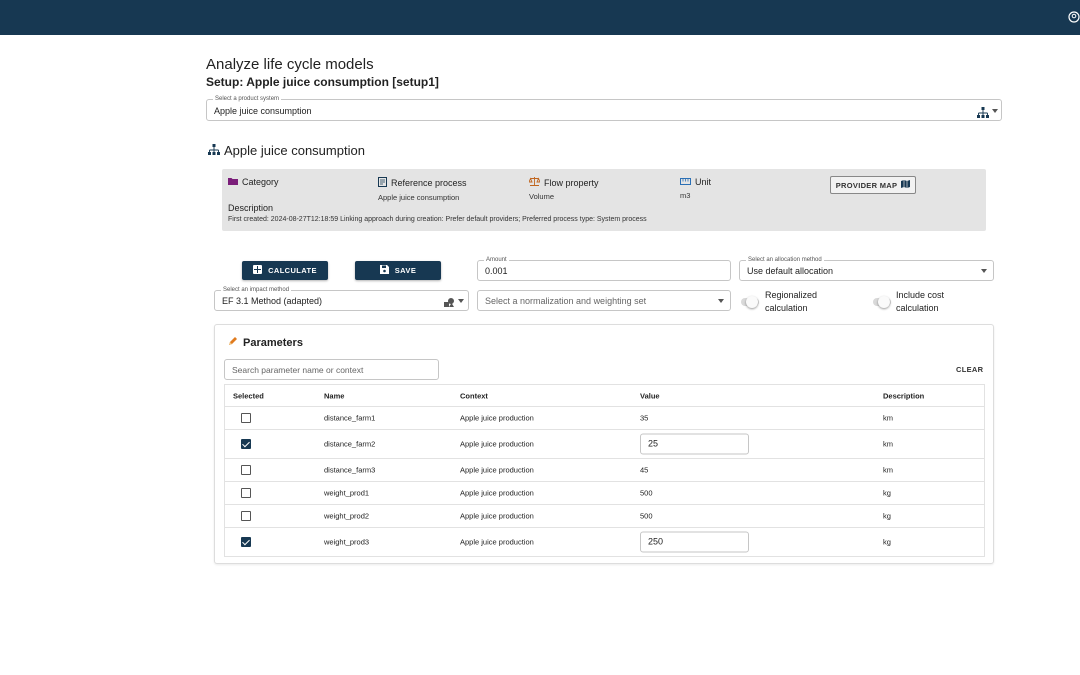 The height and width of the screenshot is (675, 1080). I want to click on product-system-heading: Apple juice consumption, so click(286, 150).